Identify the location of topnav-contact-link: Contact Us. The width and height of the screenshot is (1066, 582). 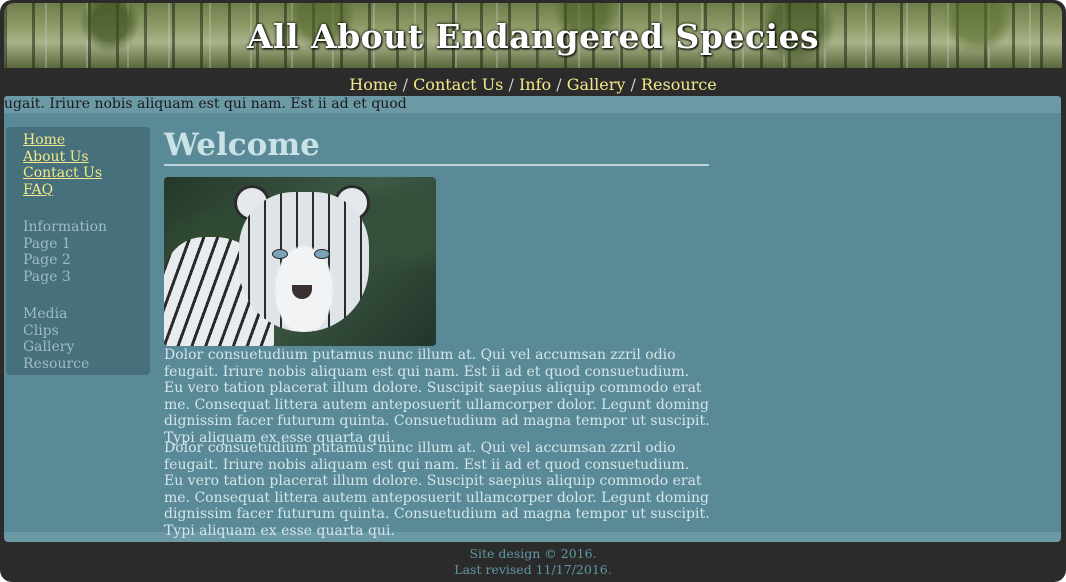
(458, 84).